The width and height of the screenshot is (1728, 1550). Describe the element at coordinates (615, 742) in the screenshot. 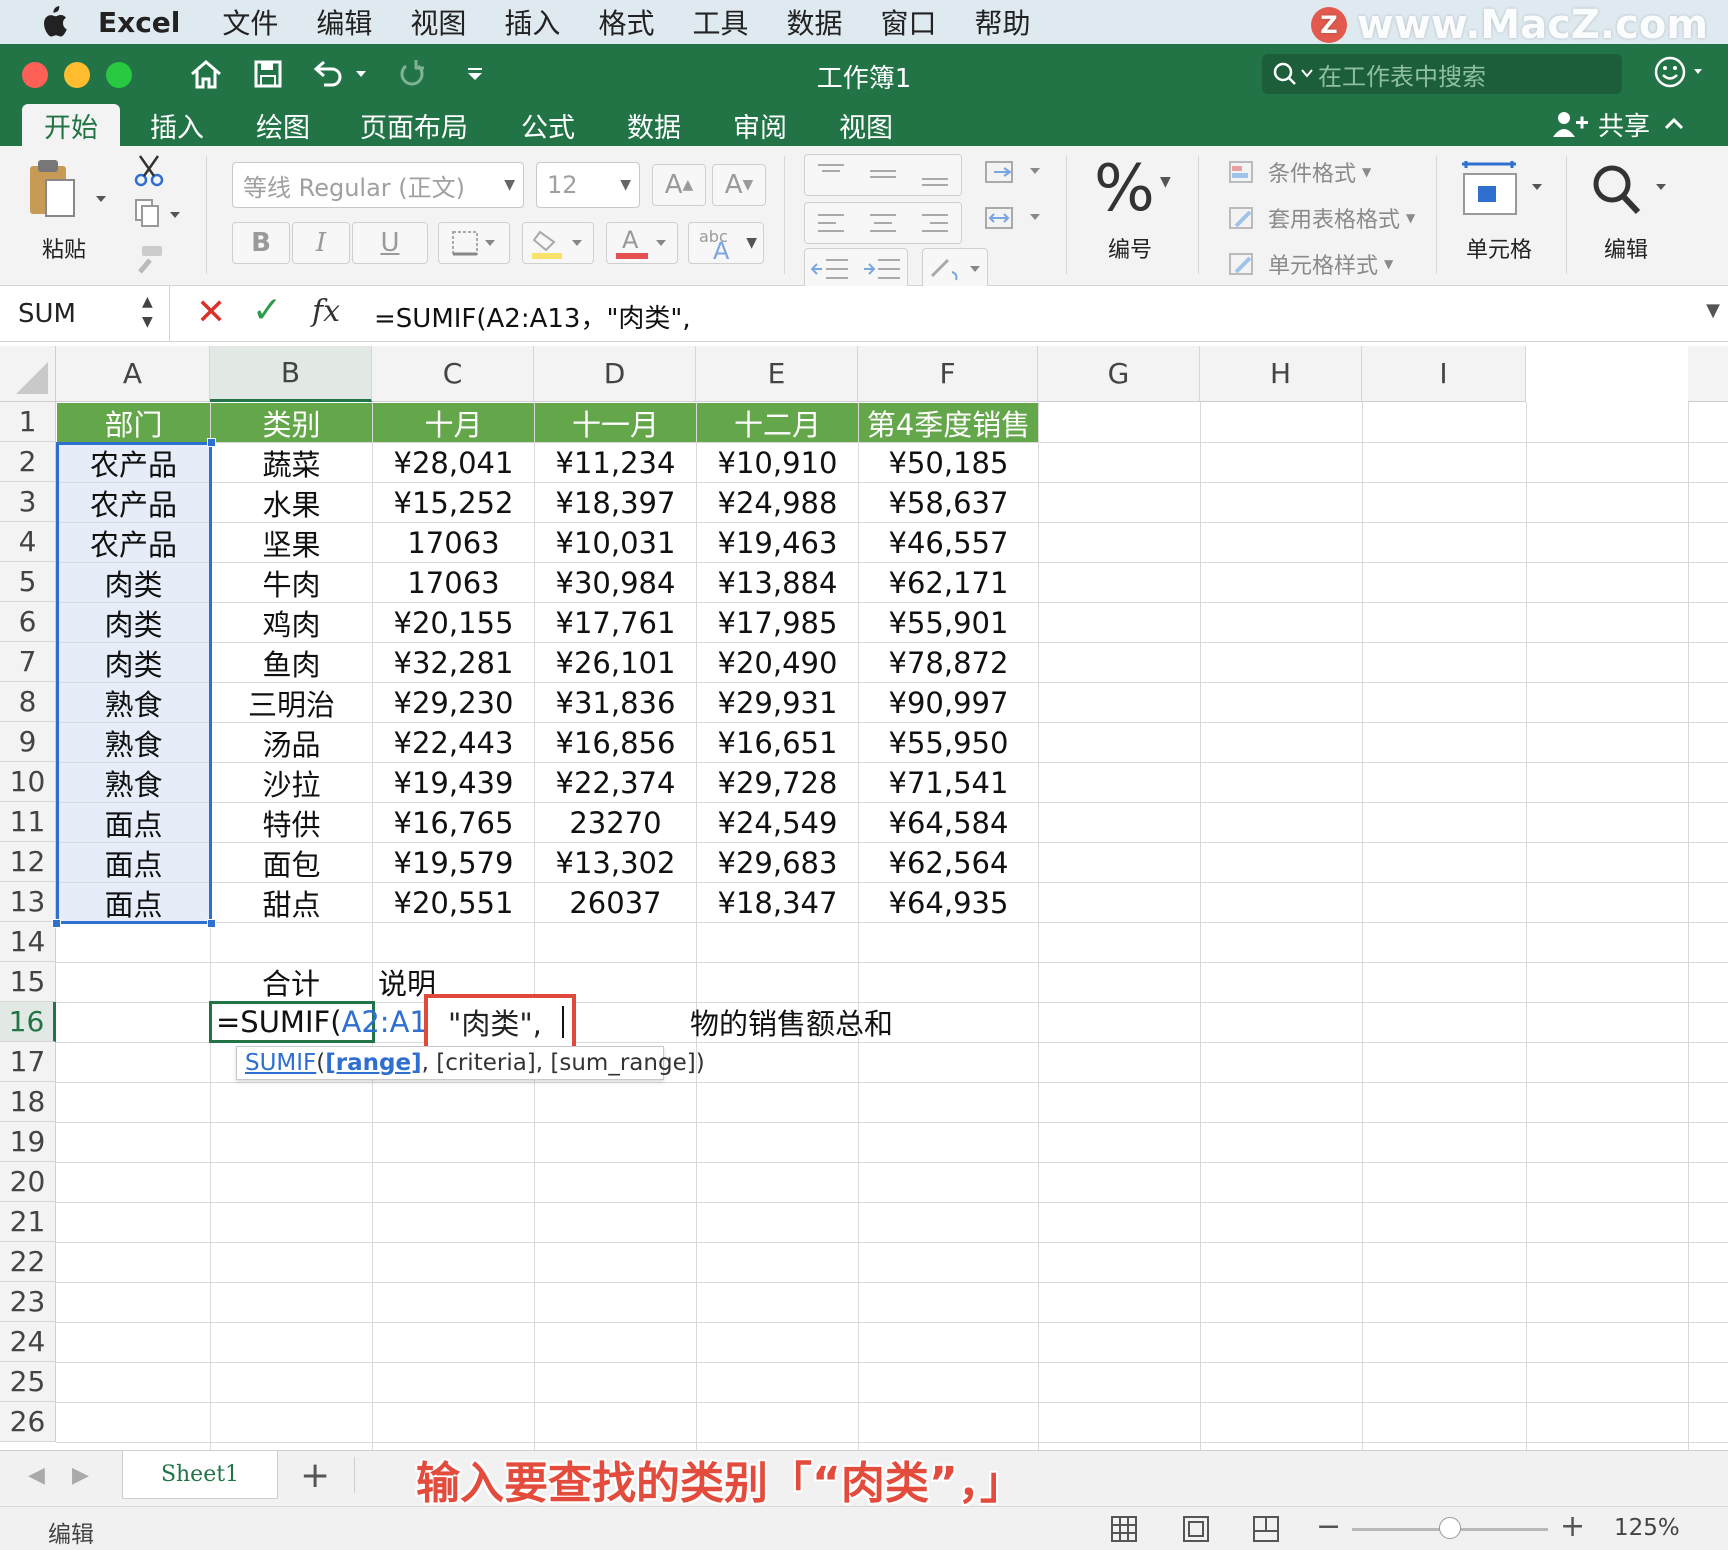

I see `table-cell: ¥16,856` at that location.